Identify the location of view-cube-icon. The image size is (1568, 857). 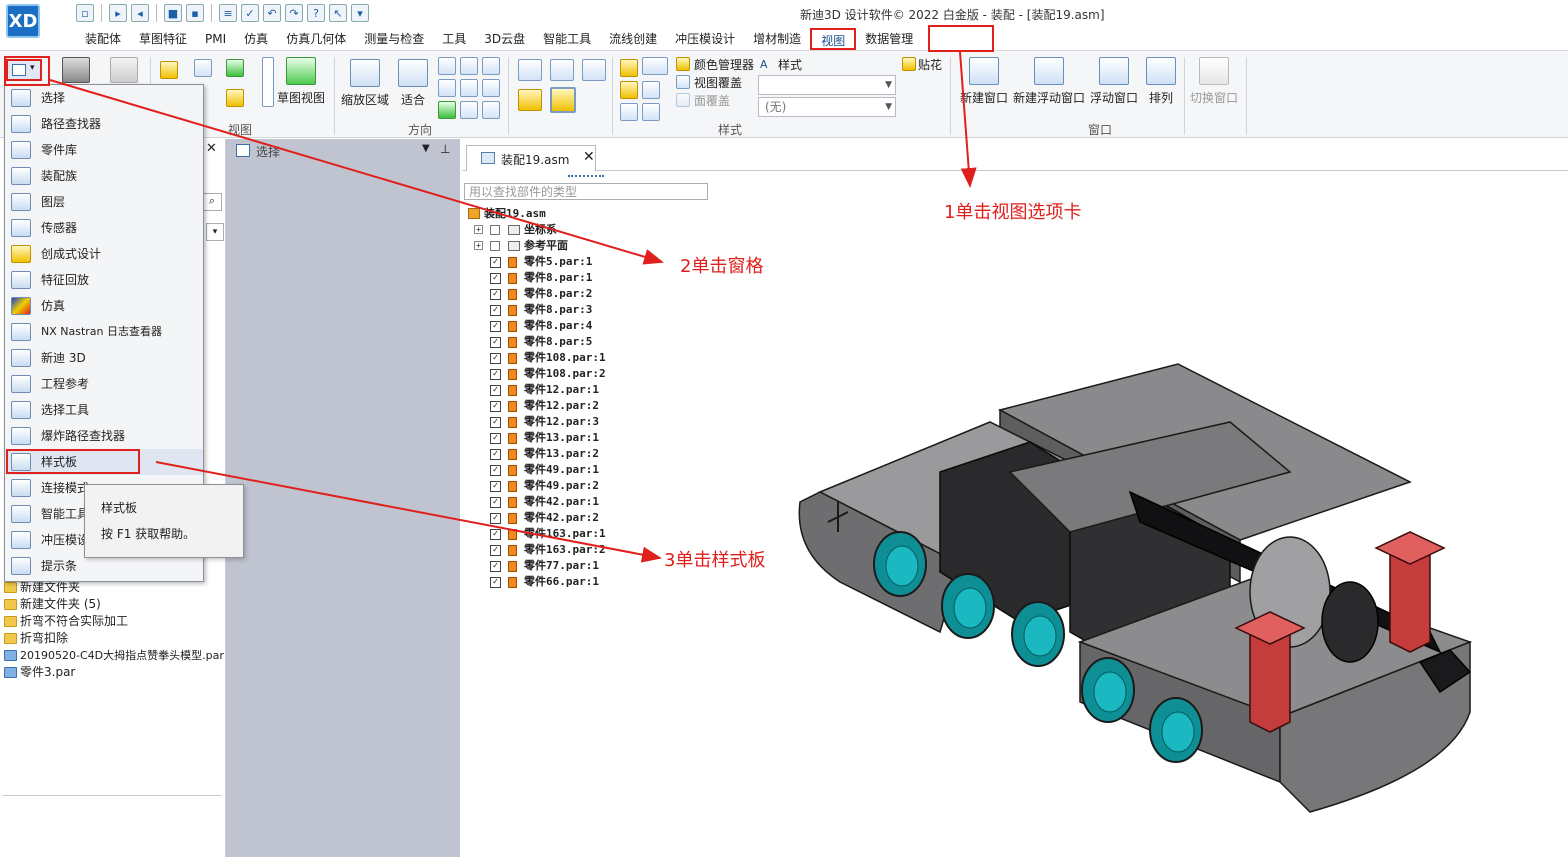
(169, 70).